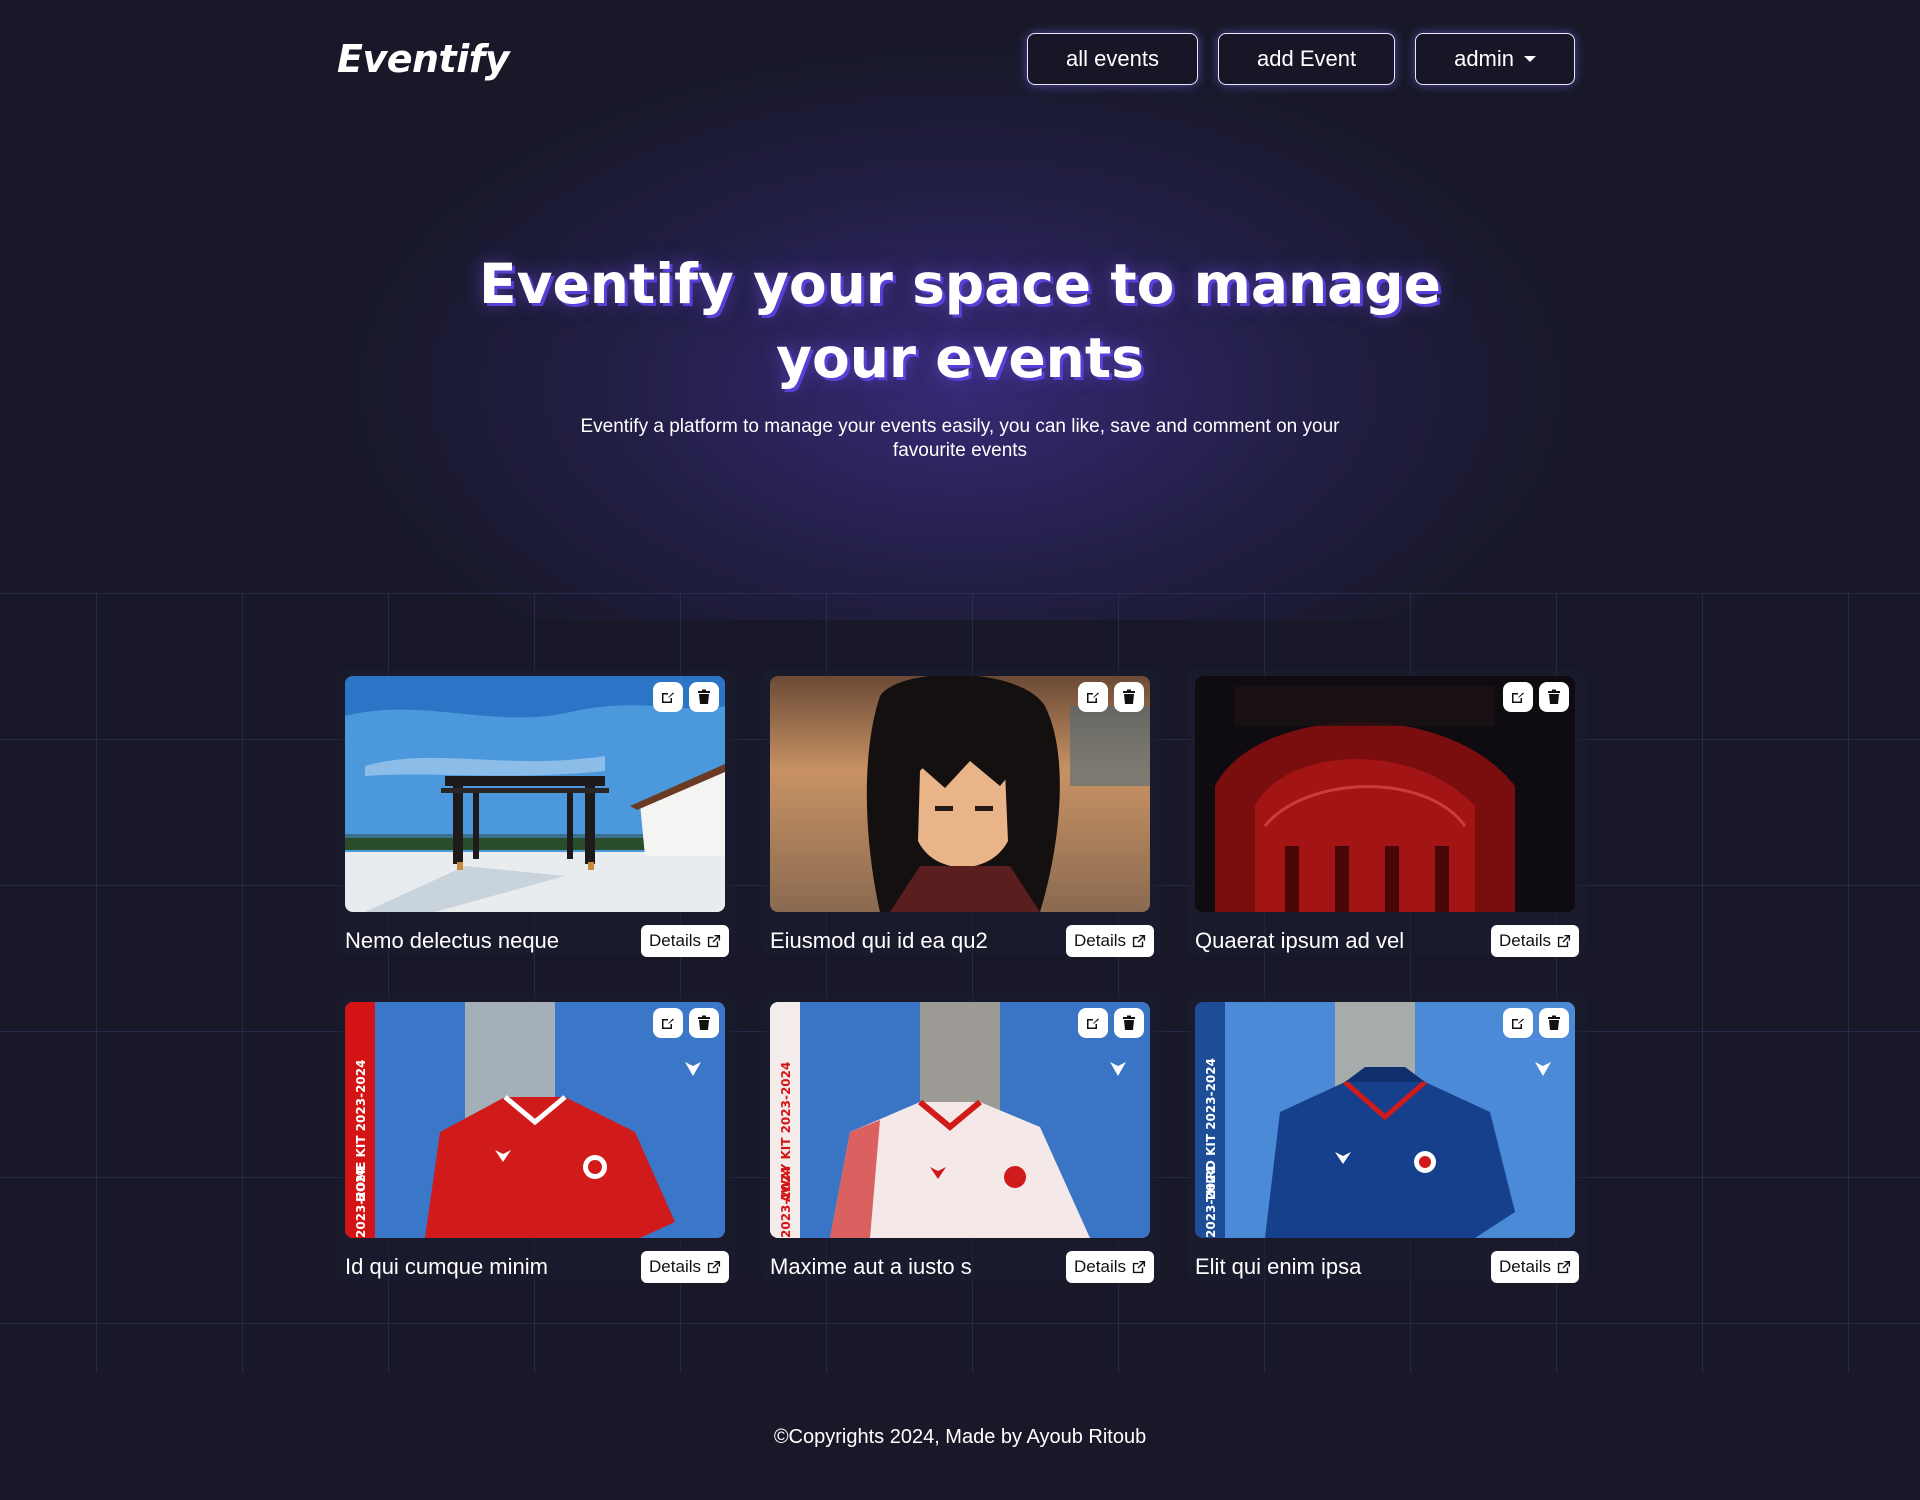 This screenshot has width=1920, height=1500. Describe the element at coordinates (423, 59) in the screenshot. I see `logo: Eventify` at that location.